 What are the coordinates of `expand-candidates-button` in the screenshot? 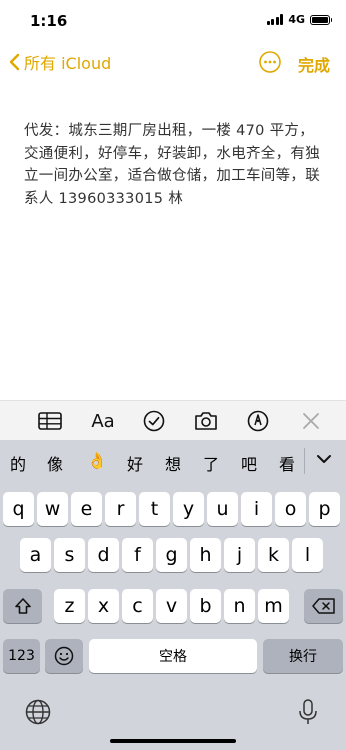 It's located at (324, 460).